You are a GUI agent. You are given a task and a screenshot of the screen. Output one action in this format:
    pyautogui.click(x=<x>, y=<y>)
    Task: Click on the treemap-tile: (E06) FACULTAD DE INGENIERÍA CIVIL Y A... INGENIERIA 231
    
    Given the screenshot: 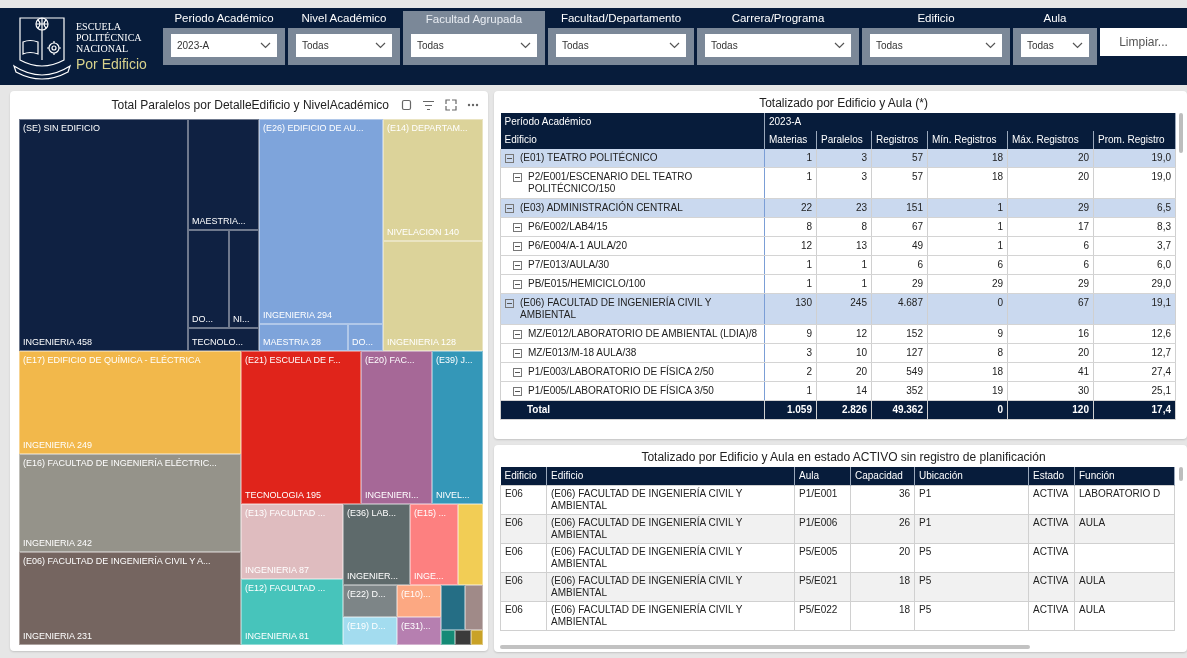 What is the action you would take?
    pyautogui.click(x=130, y=598)
    